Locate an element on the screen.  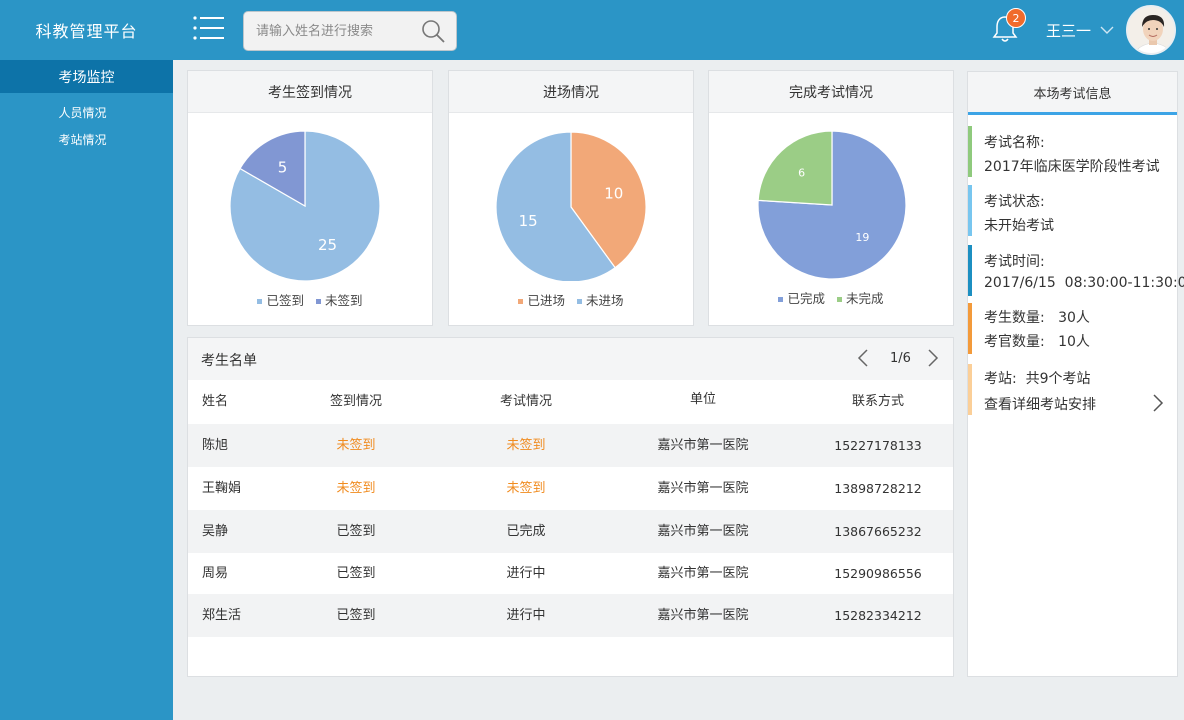
info-exam-status: 考试状态: 未开始考试 is located at coordinates (1073, 210).